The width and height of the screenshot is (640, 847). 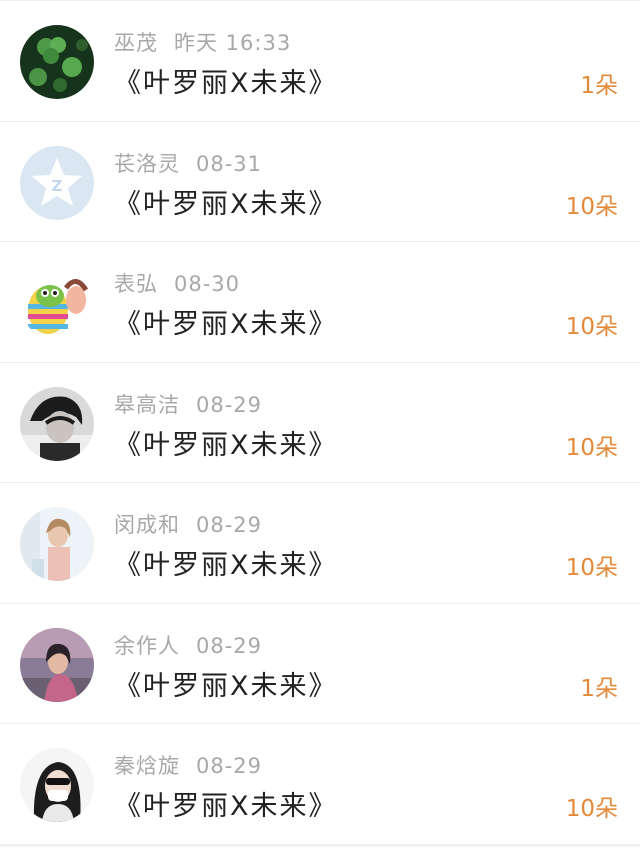 What do you see at coordinates (57, 785) in the screenshot?
I see `person-mask-avatar` at bounding box center [57, 785].